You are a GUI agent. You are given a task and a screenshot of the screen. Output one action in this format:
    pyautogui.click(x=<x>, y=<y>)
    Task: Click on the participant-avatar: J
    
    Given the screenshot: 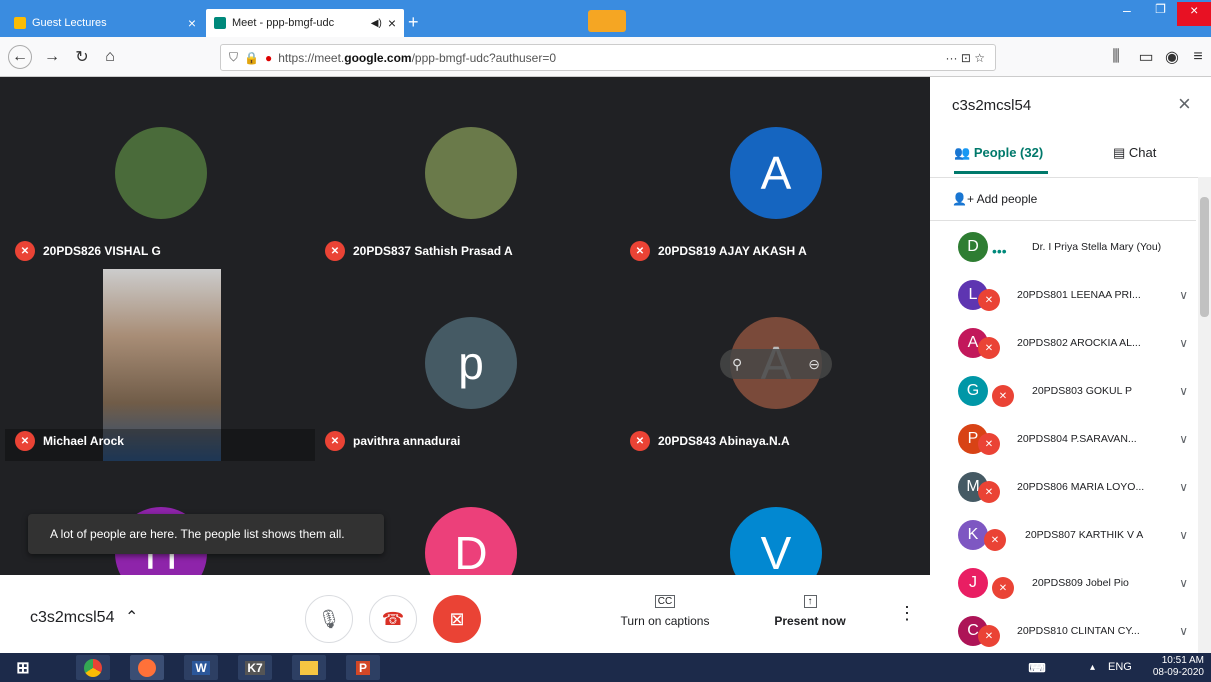 What is the action you would take?
    pyautogui.click(x=973, y=582)
    